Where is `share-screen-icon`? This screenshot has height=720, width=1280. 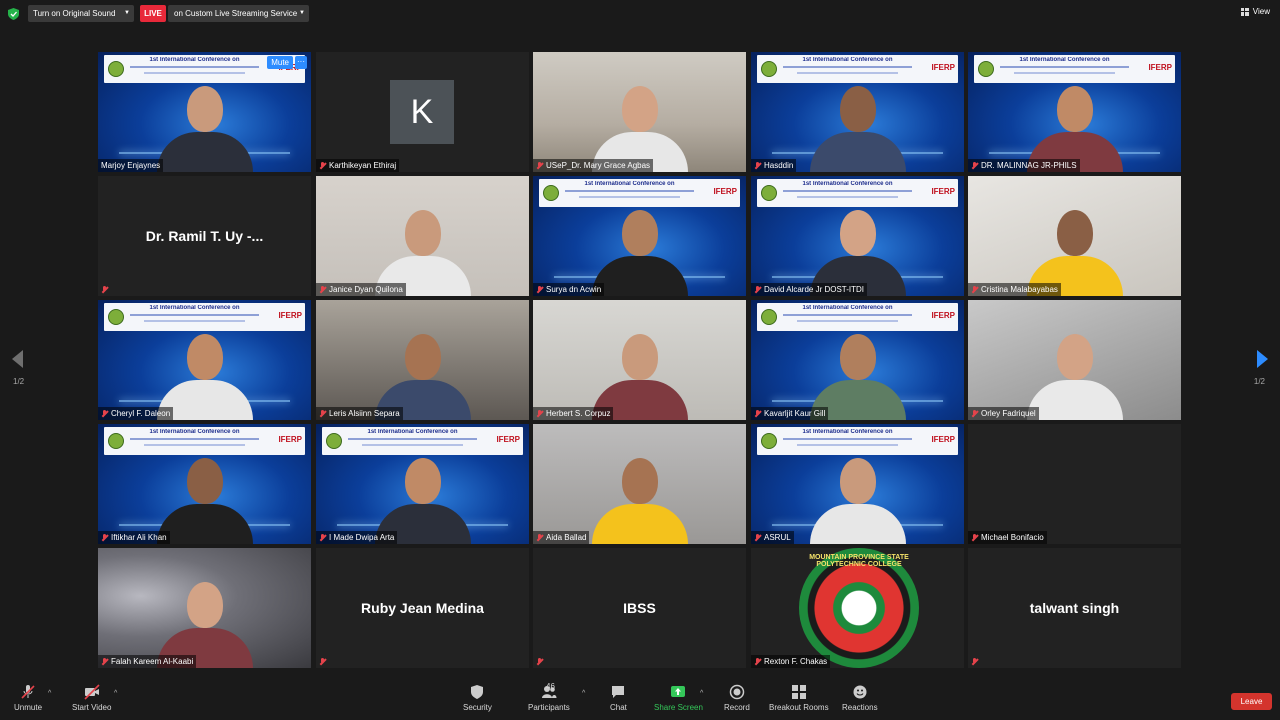 share-screen-icon is located at coordinates (678, 691).